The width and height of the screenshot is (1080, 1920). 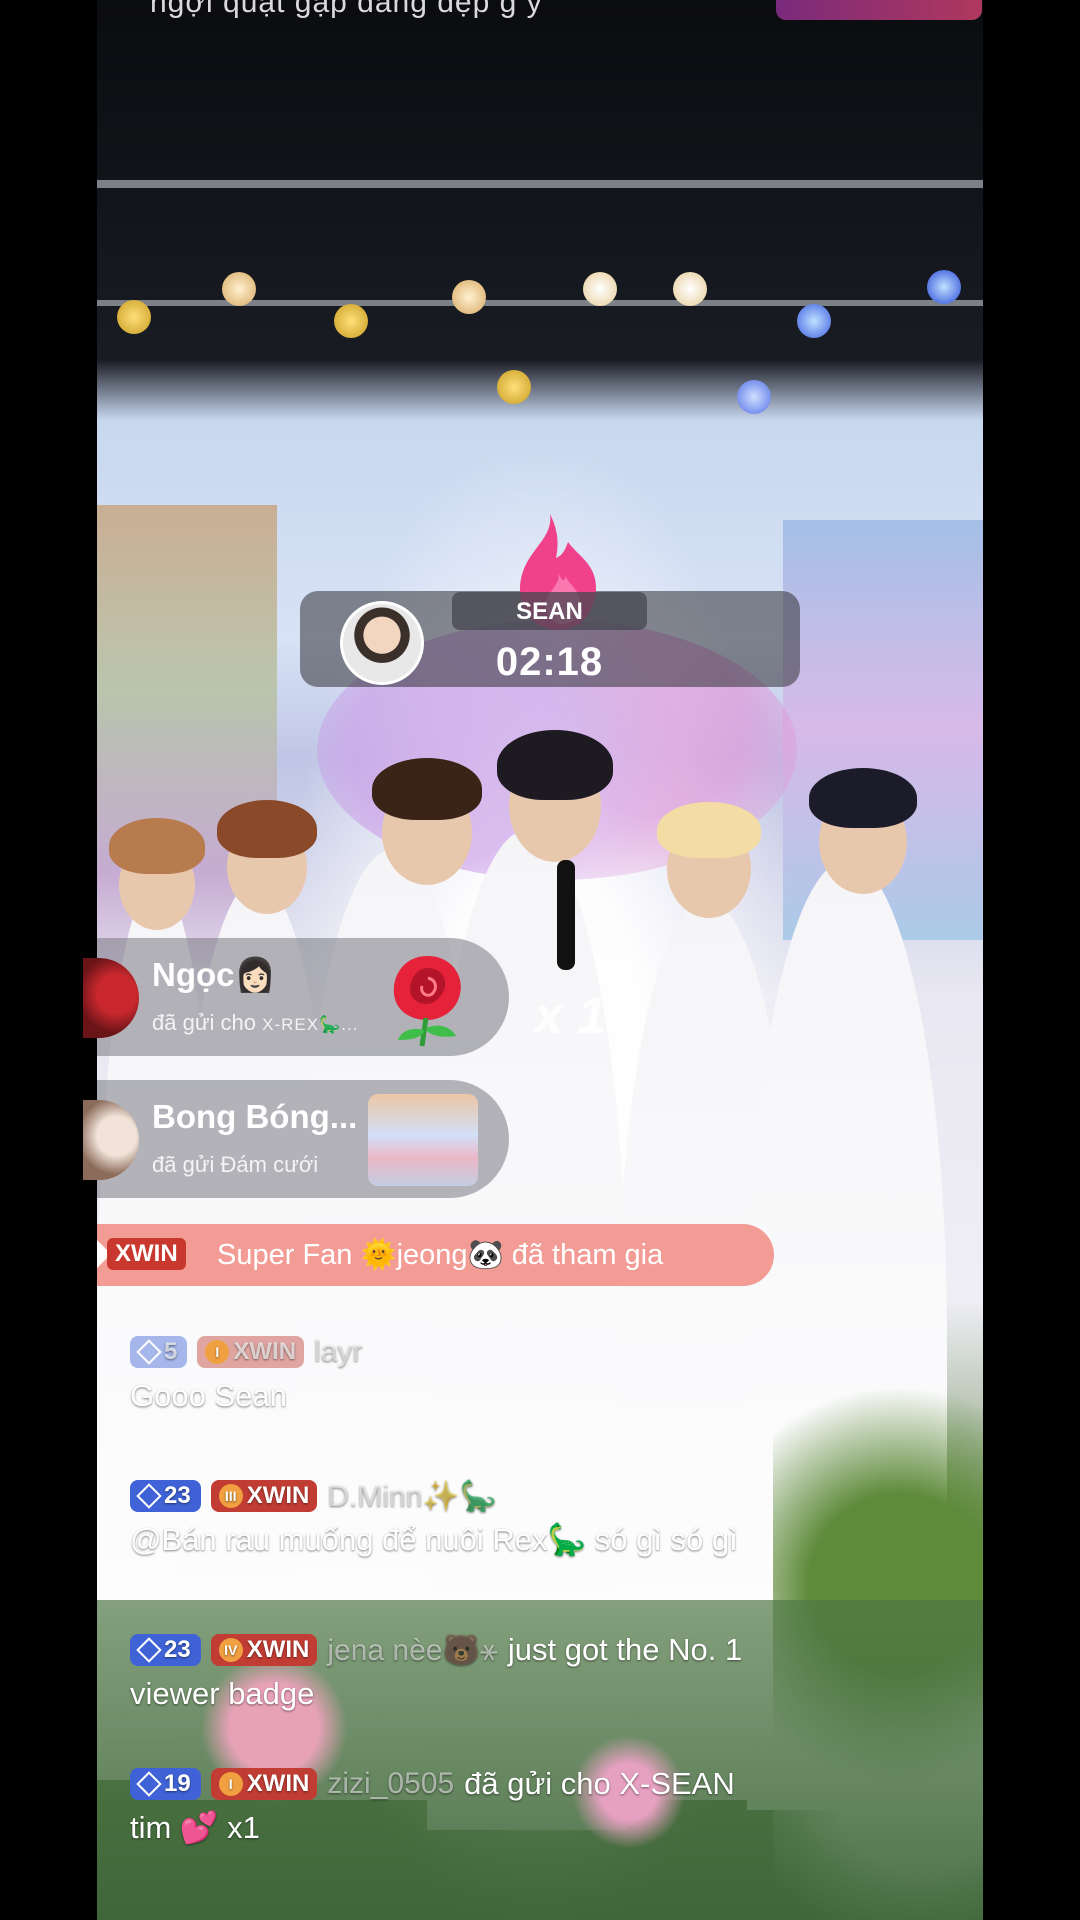 What do you see at coordinates (214, 974) in the screenshot?
I see `gifter-name: Ngọc👩🏻` at bounding box center [214, 974].